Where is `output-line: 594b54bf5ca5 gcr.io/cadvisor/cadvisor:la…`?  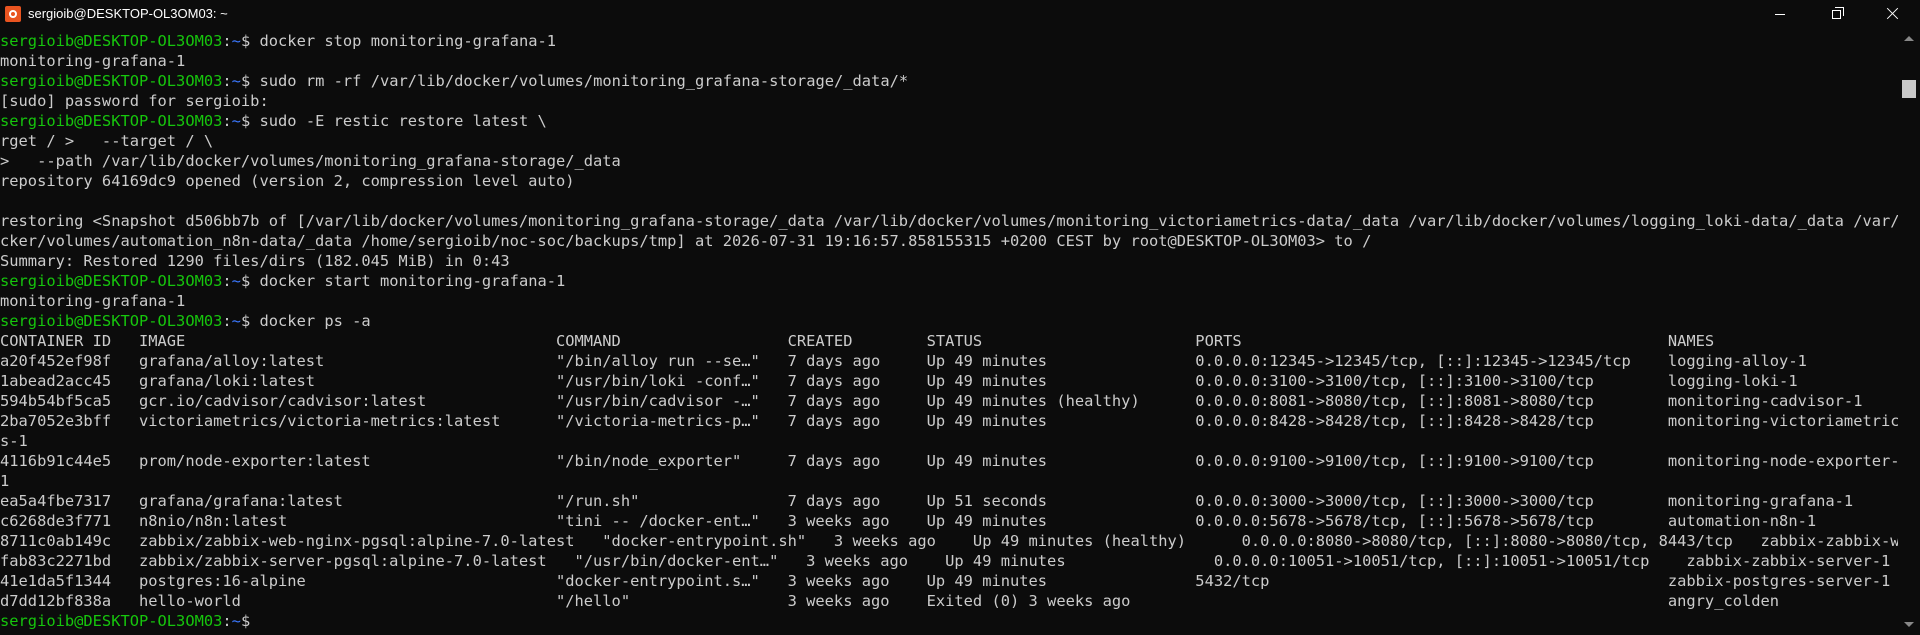
output-line: 594b54bf5ca5 gcr.io/cadvisor/cadvisor:la… is located at coordinates (931, 401).